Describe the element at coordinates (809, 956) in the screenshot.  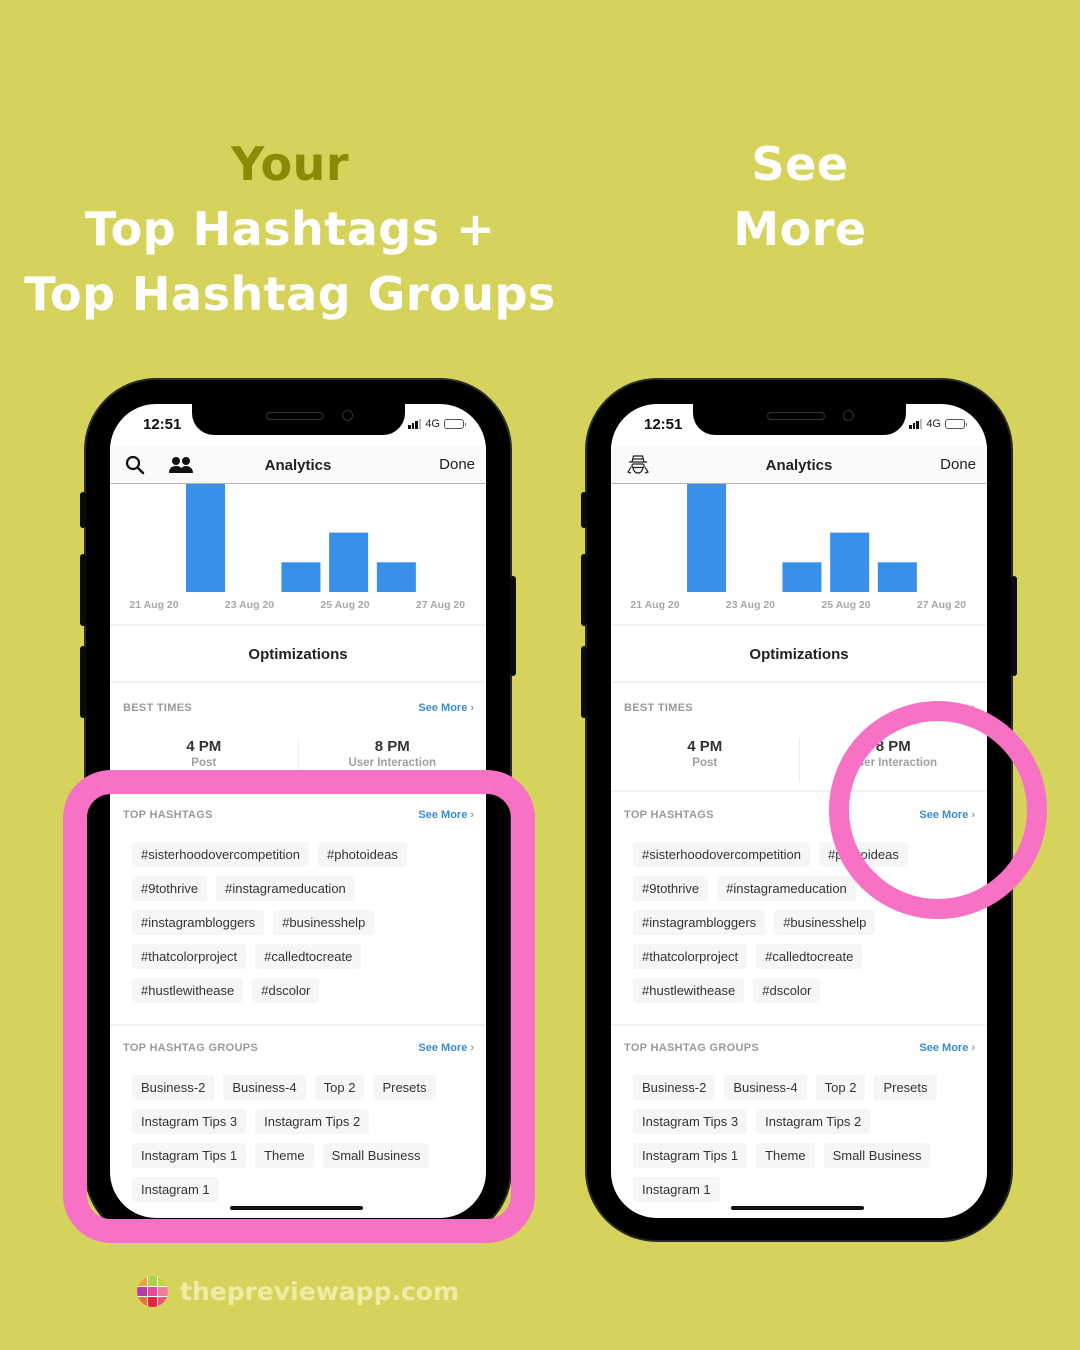
I see `hashtag-chip: #calledtocreate` at that location.